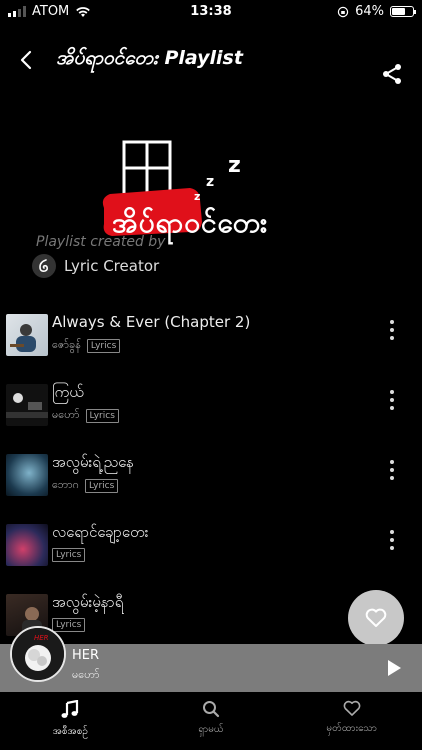 Image resolution: width=422 pixels, height=750 pixels. I want to click on page-title: အိပ်ရာဝင်တေး Playlist, so click(149, 58).